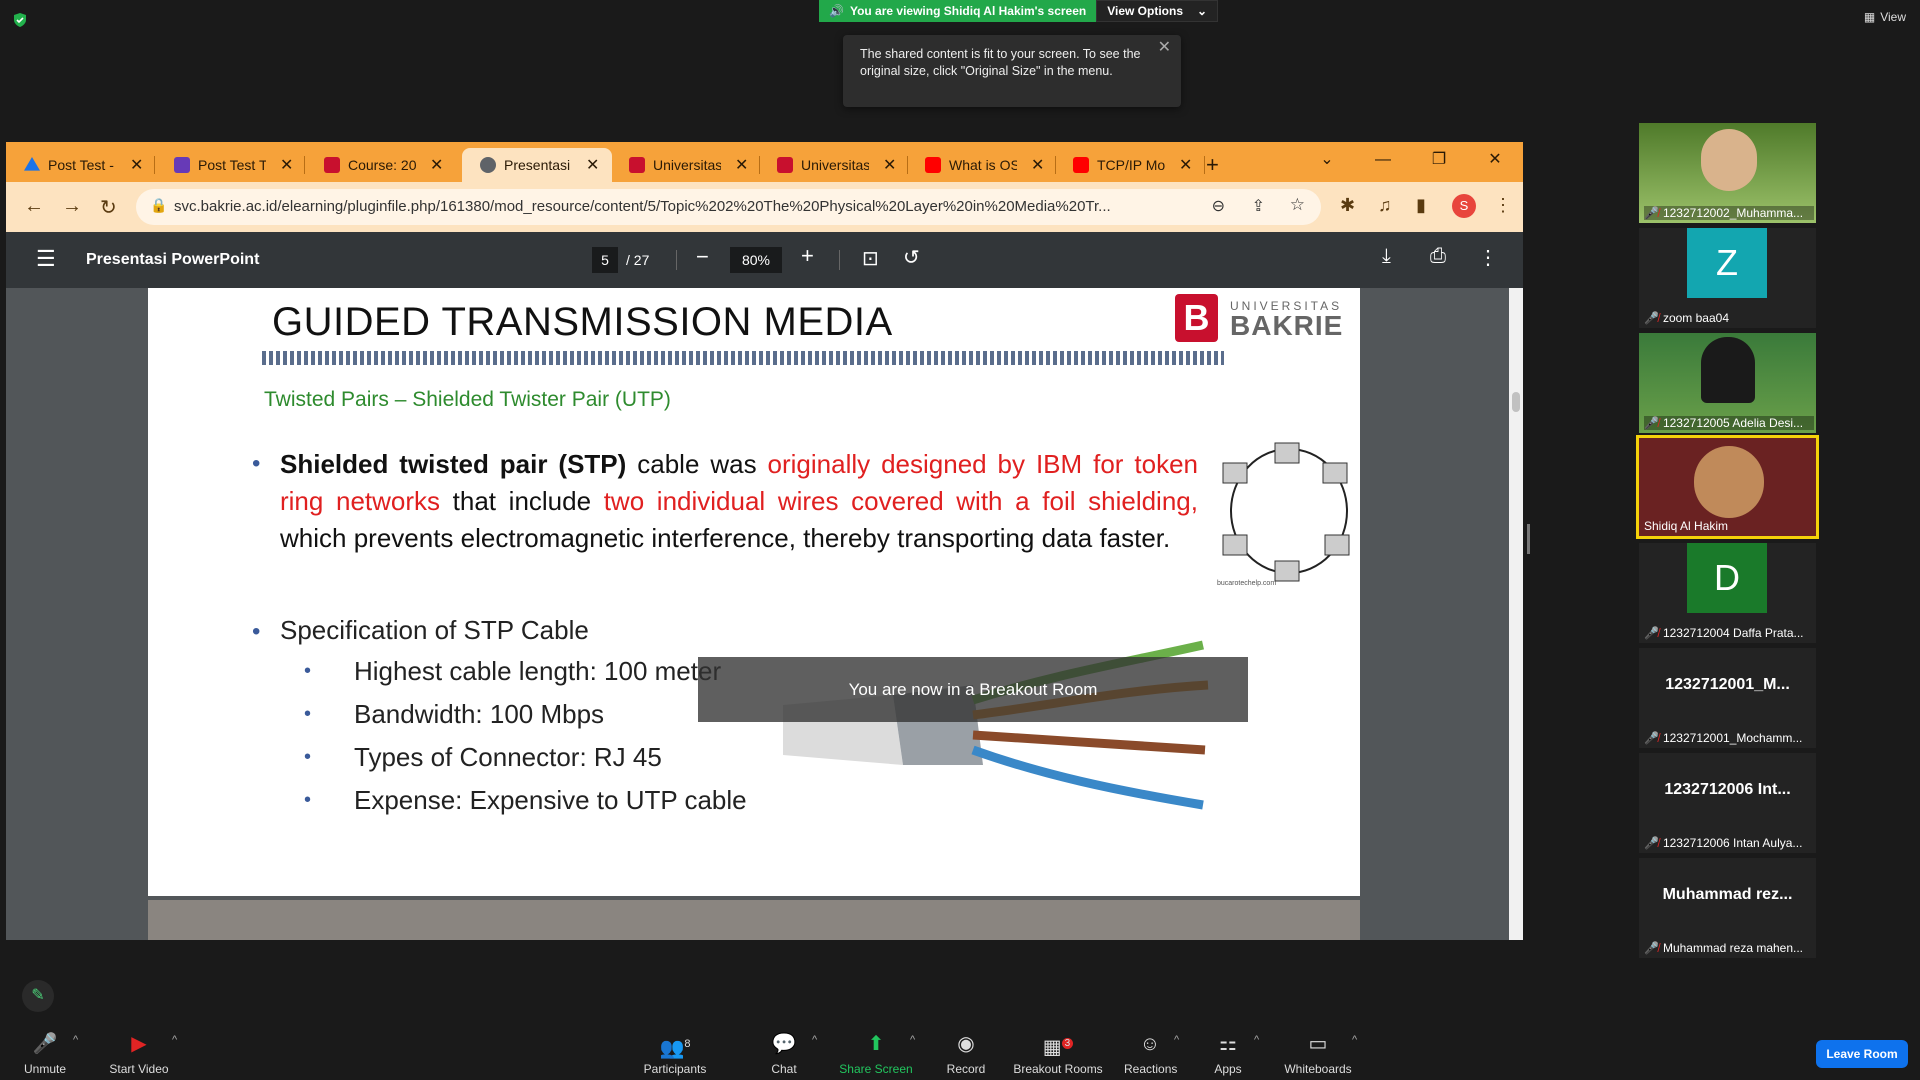  I want to click on bookmark-star-icon: ☆, so click(1297, 205).